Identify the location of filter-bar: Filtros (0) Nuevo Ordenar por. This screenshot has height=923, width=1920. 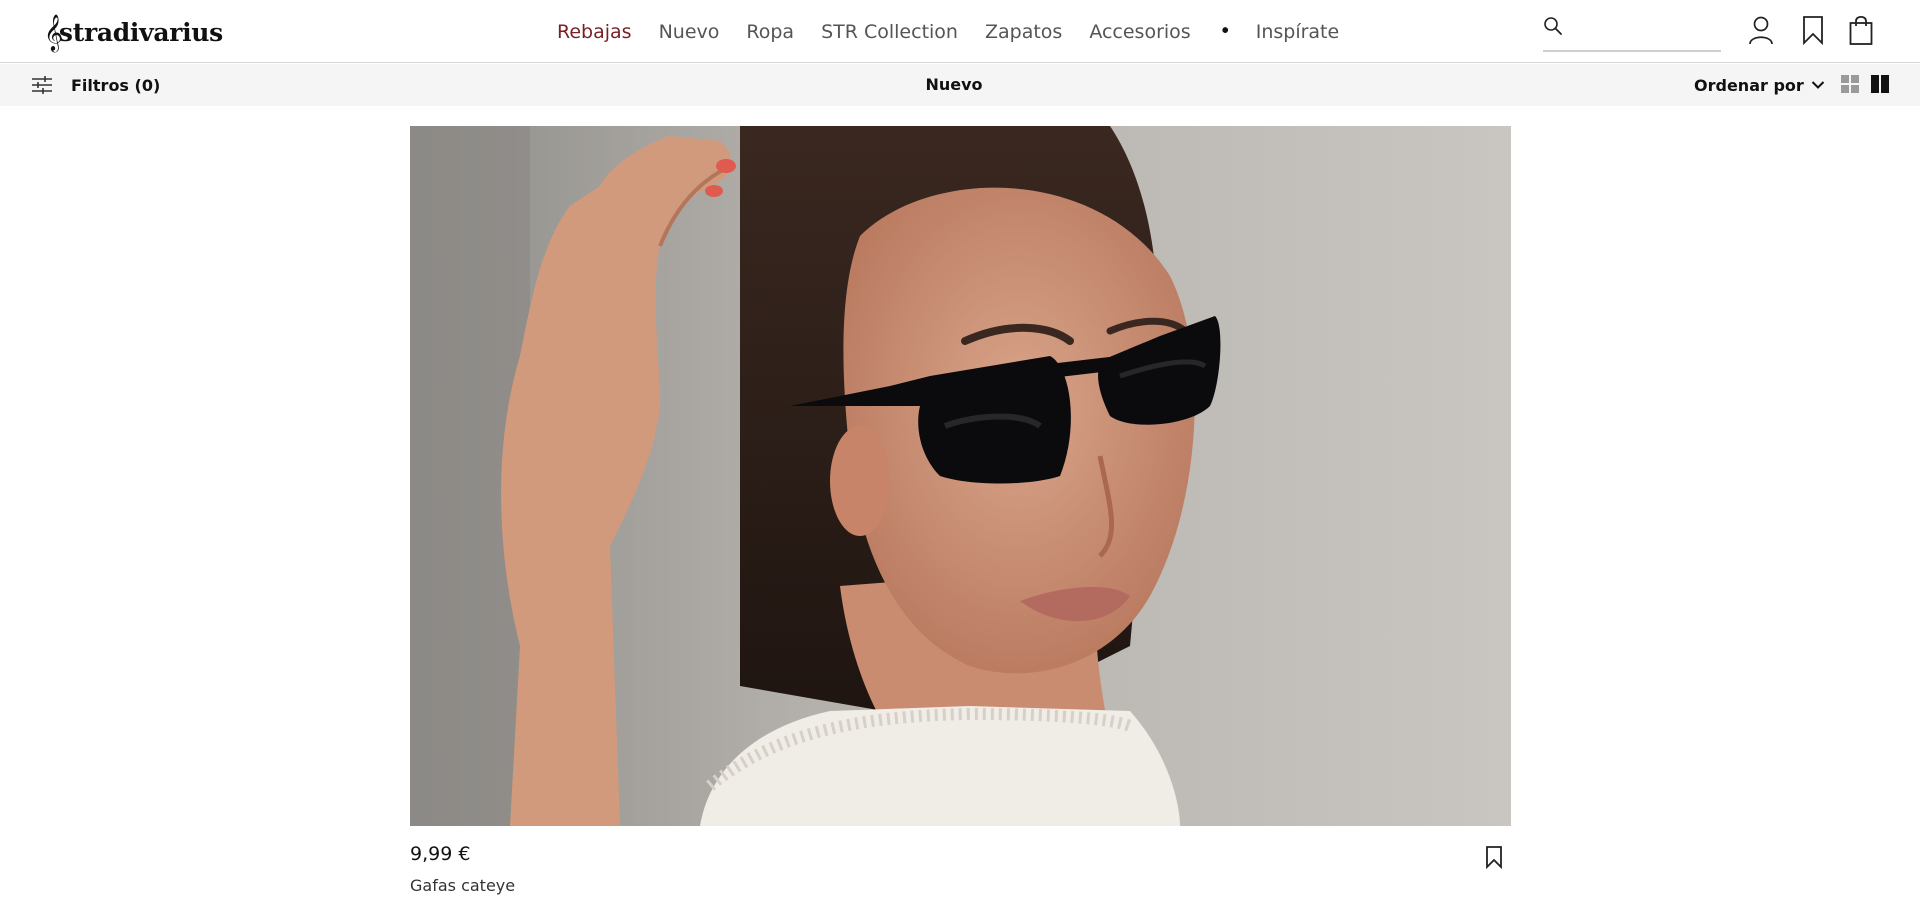
(960, 85).